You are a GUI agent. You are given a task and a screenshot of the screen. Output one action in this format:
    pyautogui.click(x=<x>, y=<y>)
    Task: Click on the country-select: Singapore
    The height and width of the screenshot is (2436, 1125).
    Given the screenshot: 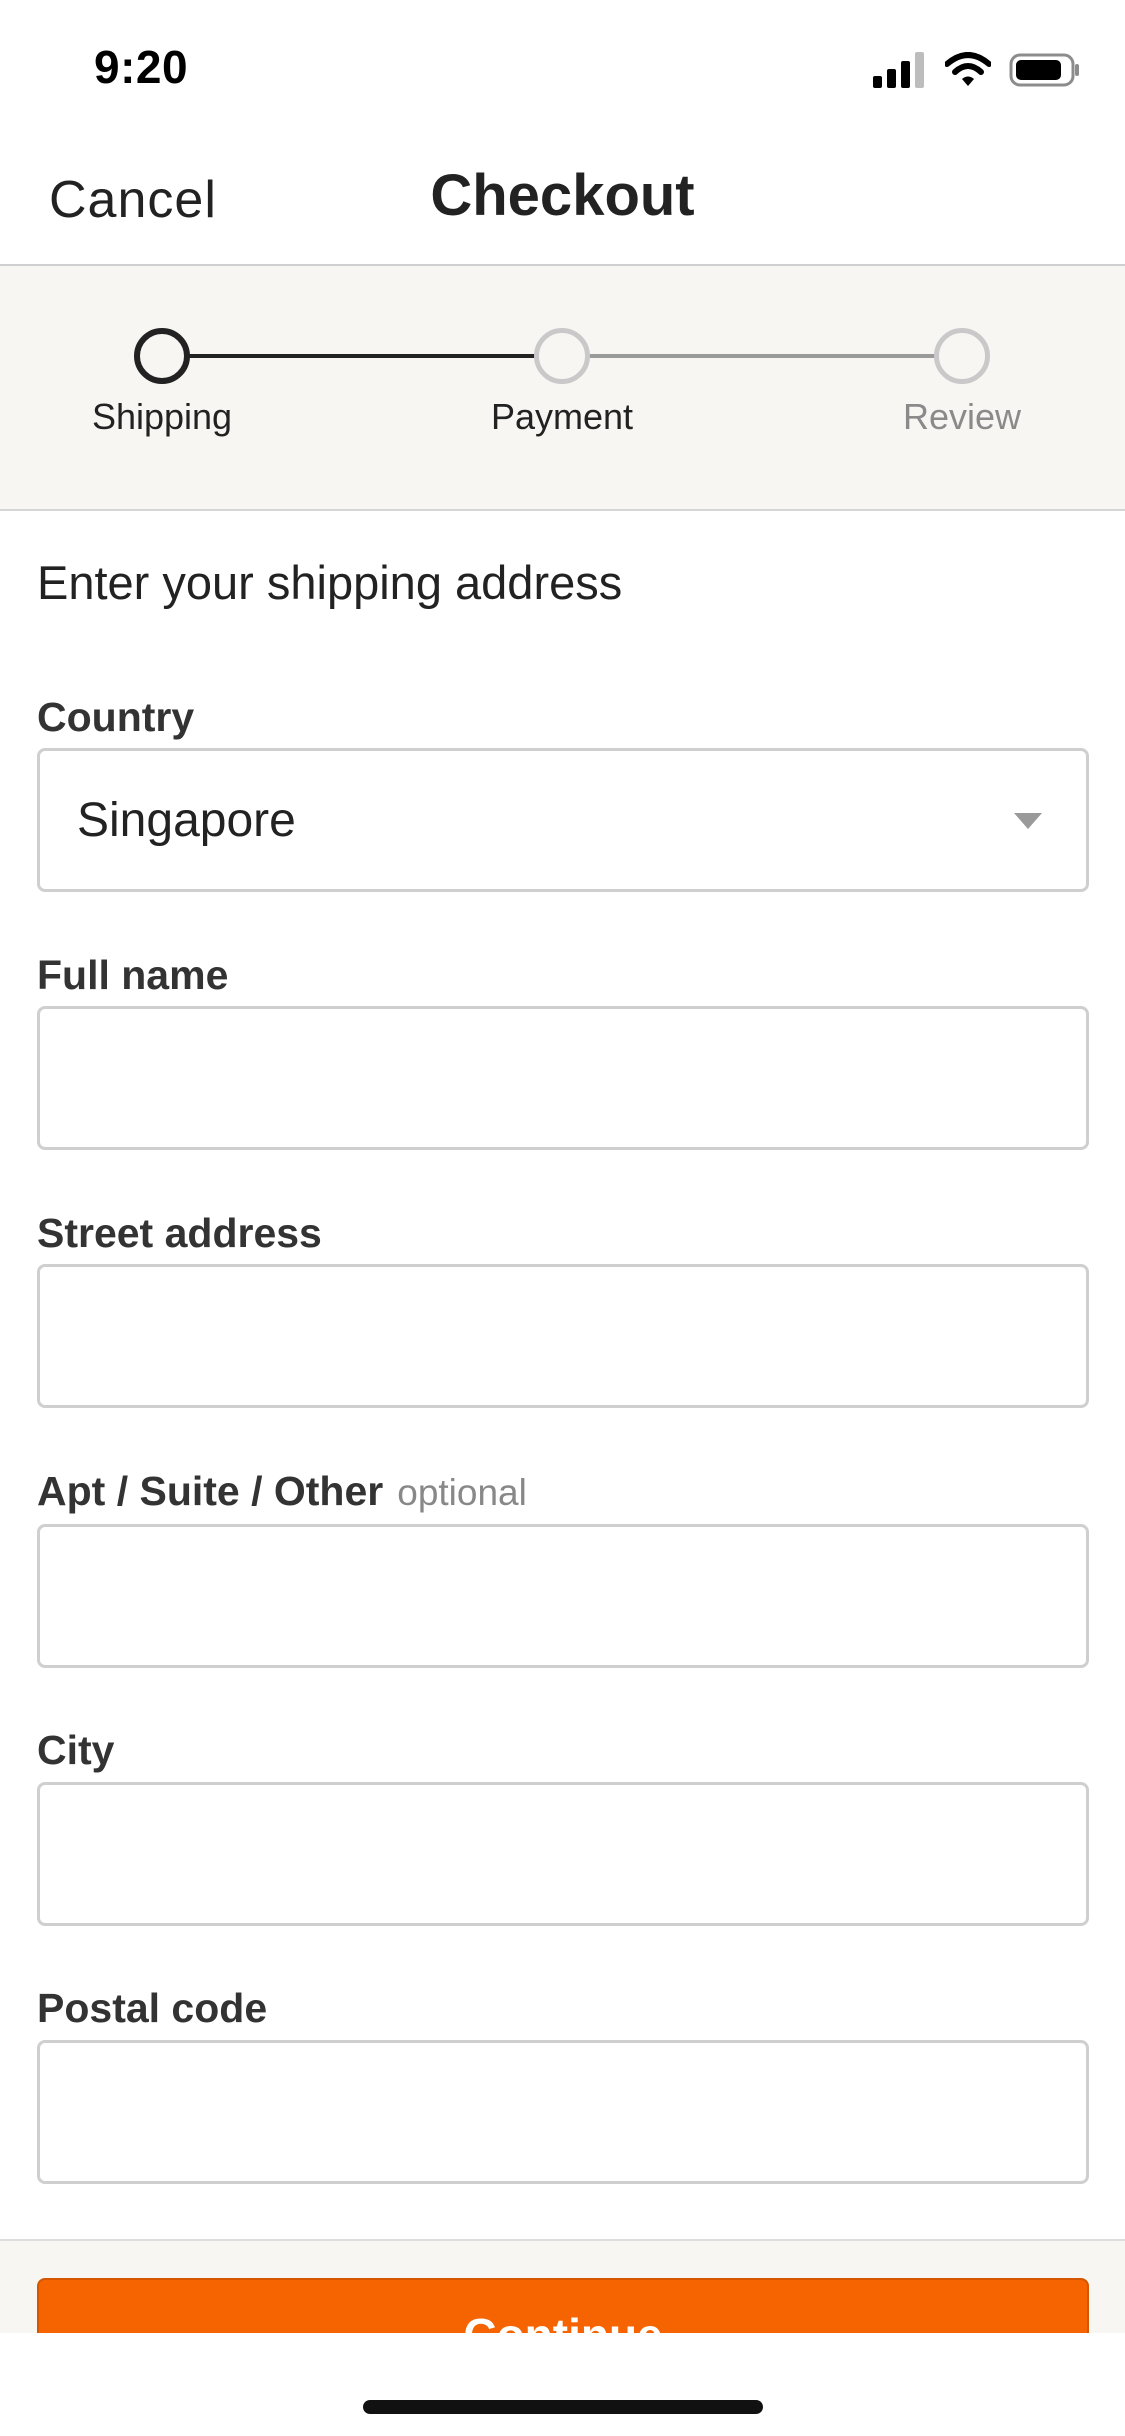 What is the action you would take?
    pyautogui.click(x=563, y=820)
    